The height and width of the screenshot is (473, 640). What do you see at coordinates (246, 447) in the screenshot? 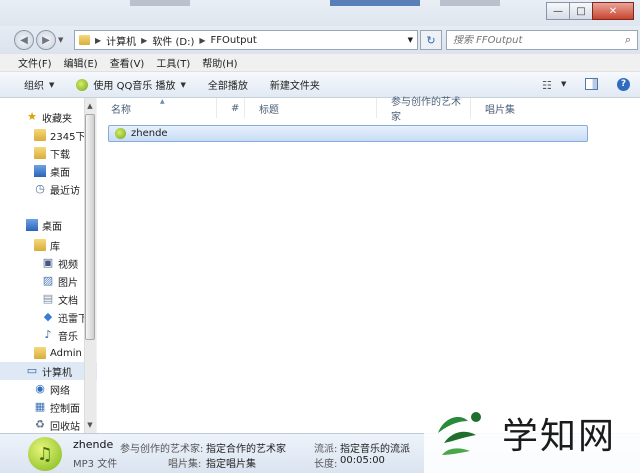
I see `details-artist-value: 指定合作的艺术家` at bounding box center [246, 447].